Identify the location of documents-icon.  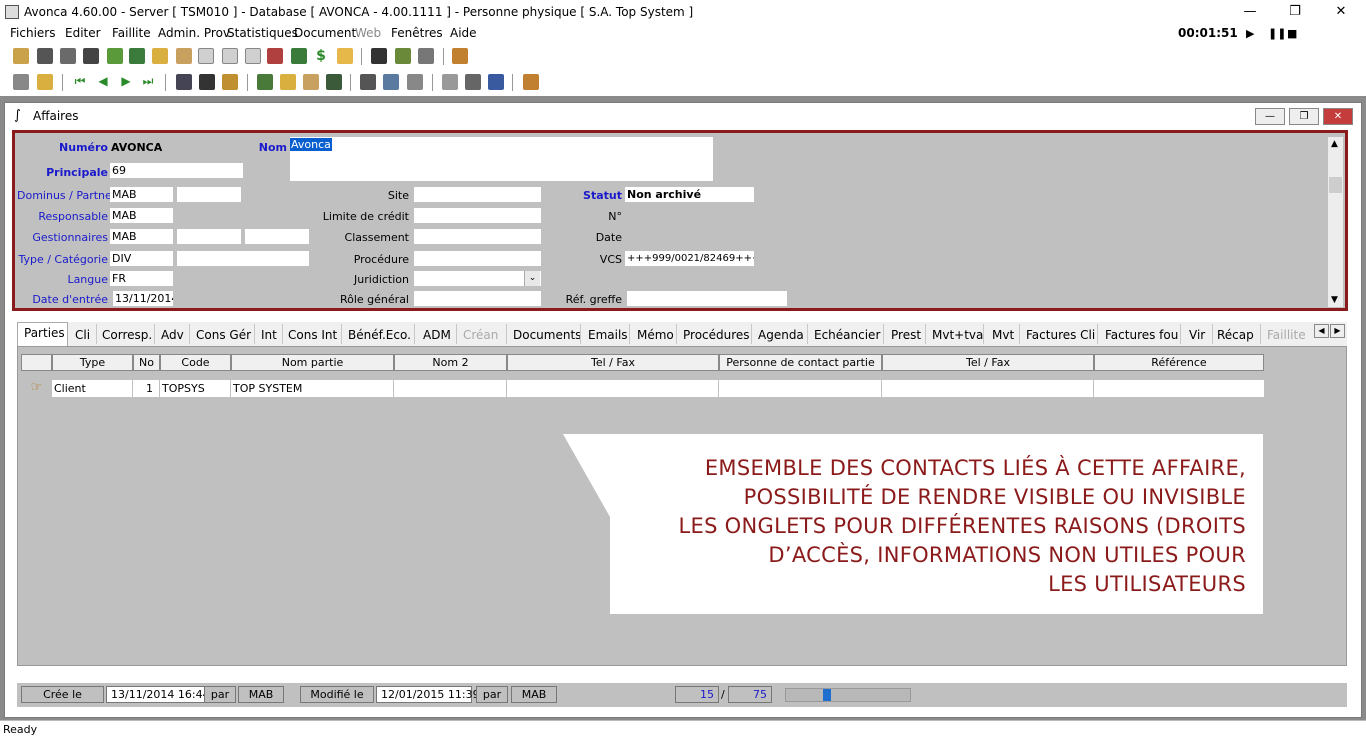
(230, 56).